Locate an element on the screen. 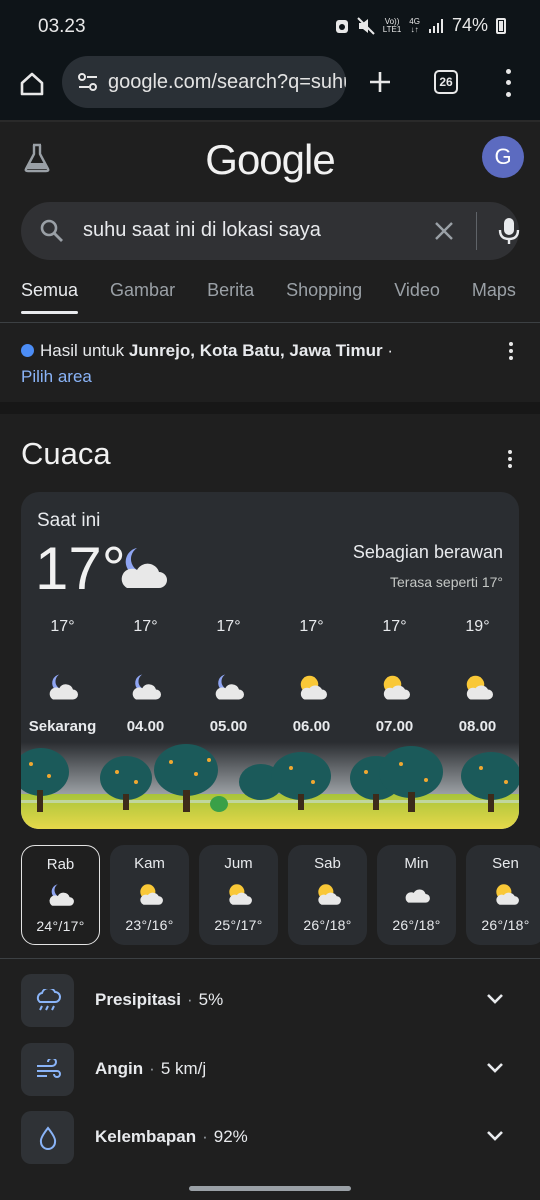 The height and width of the screenshot is (1200, 540). wind-row: Angin · 5 km/j is located at coordinates (270, 1070).